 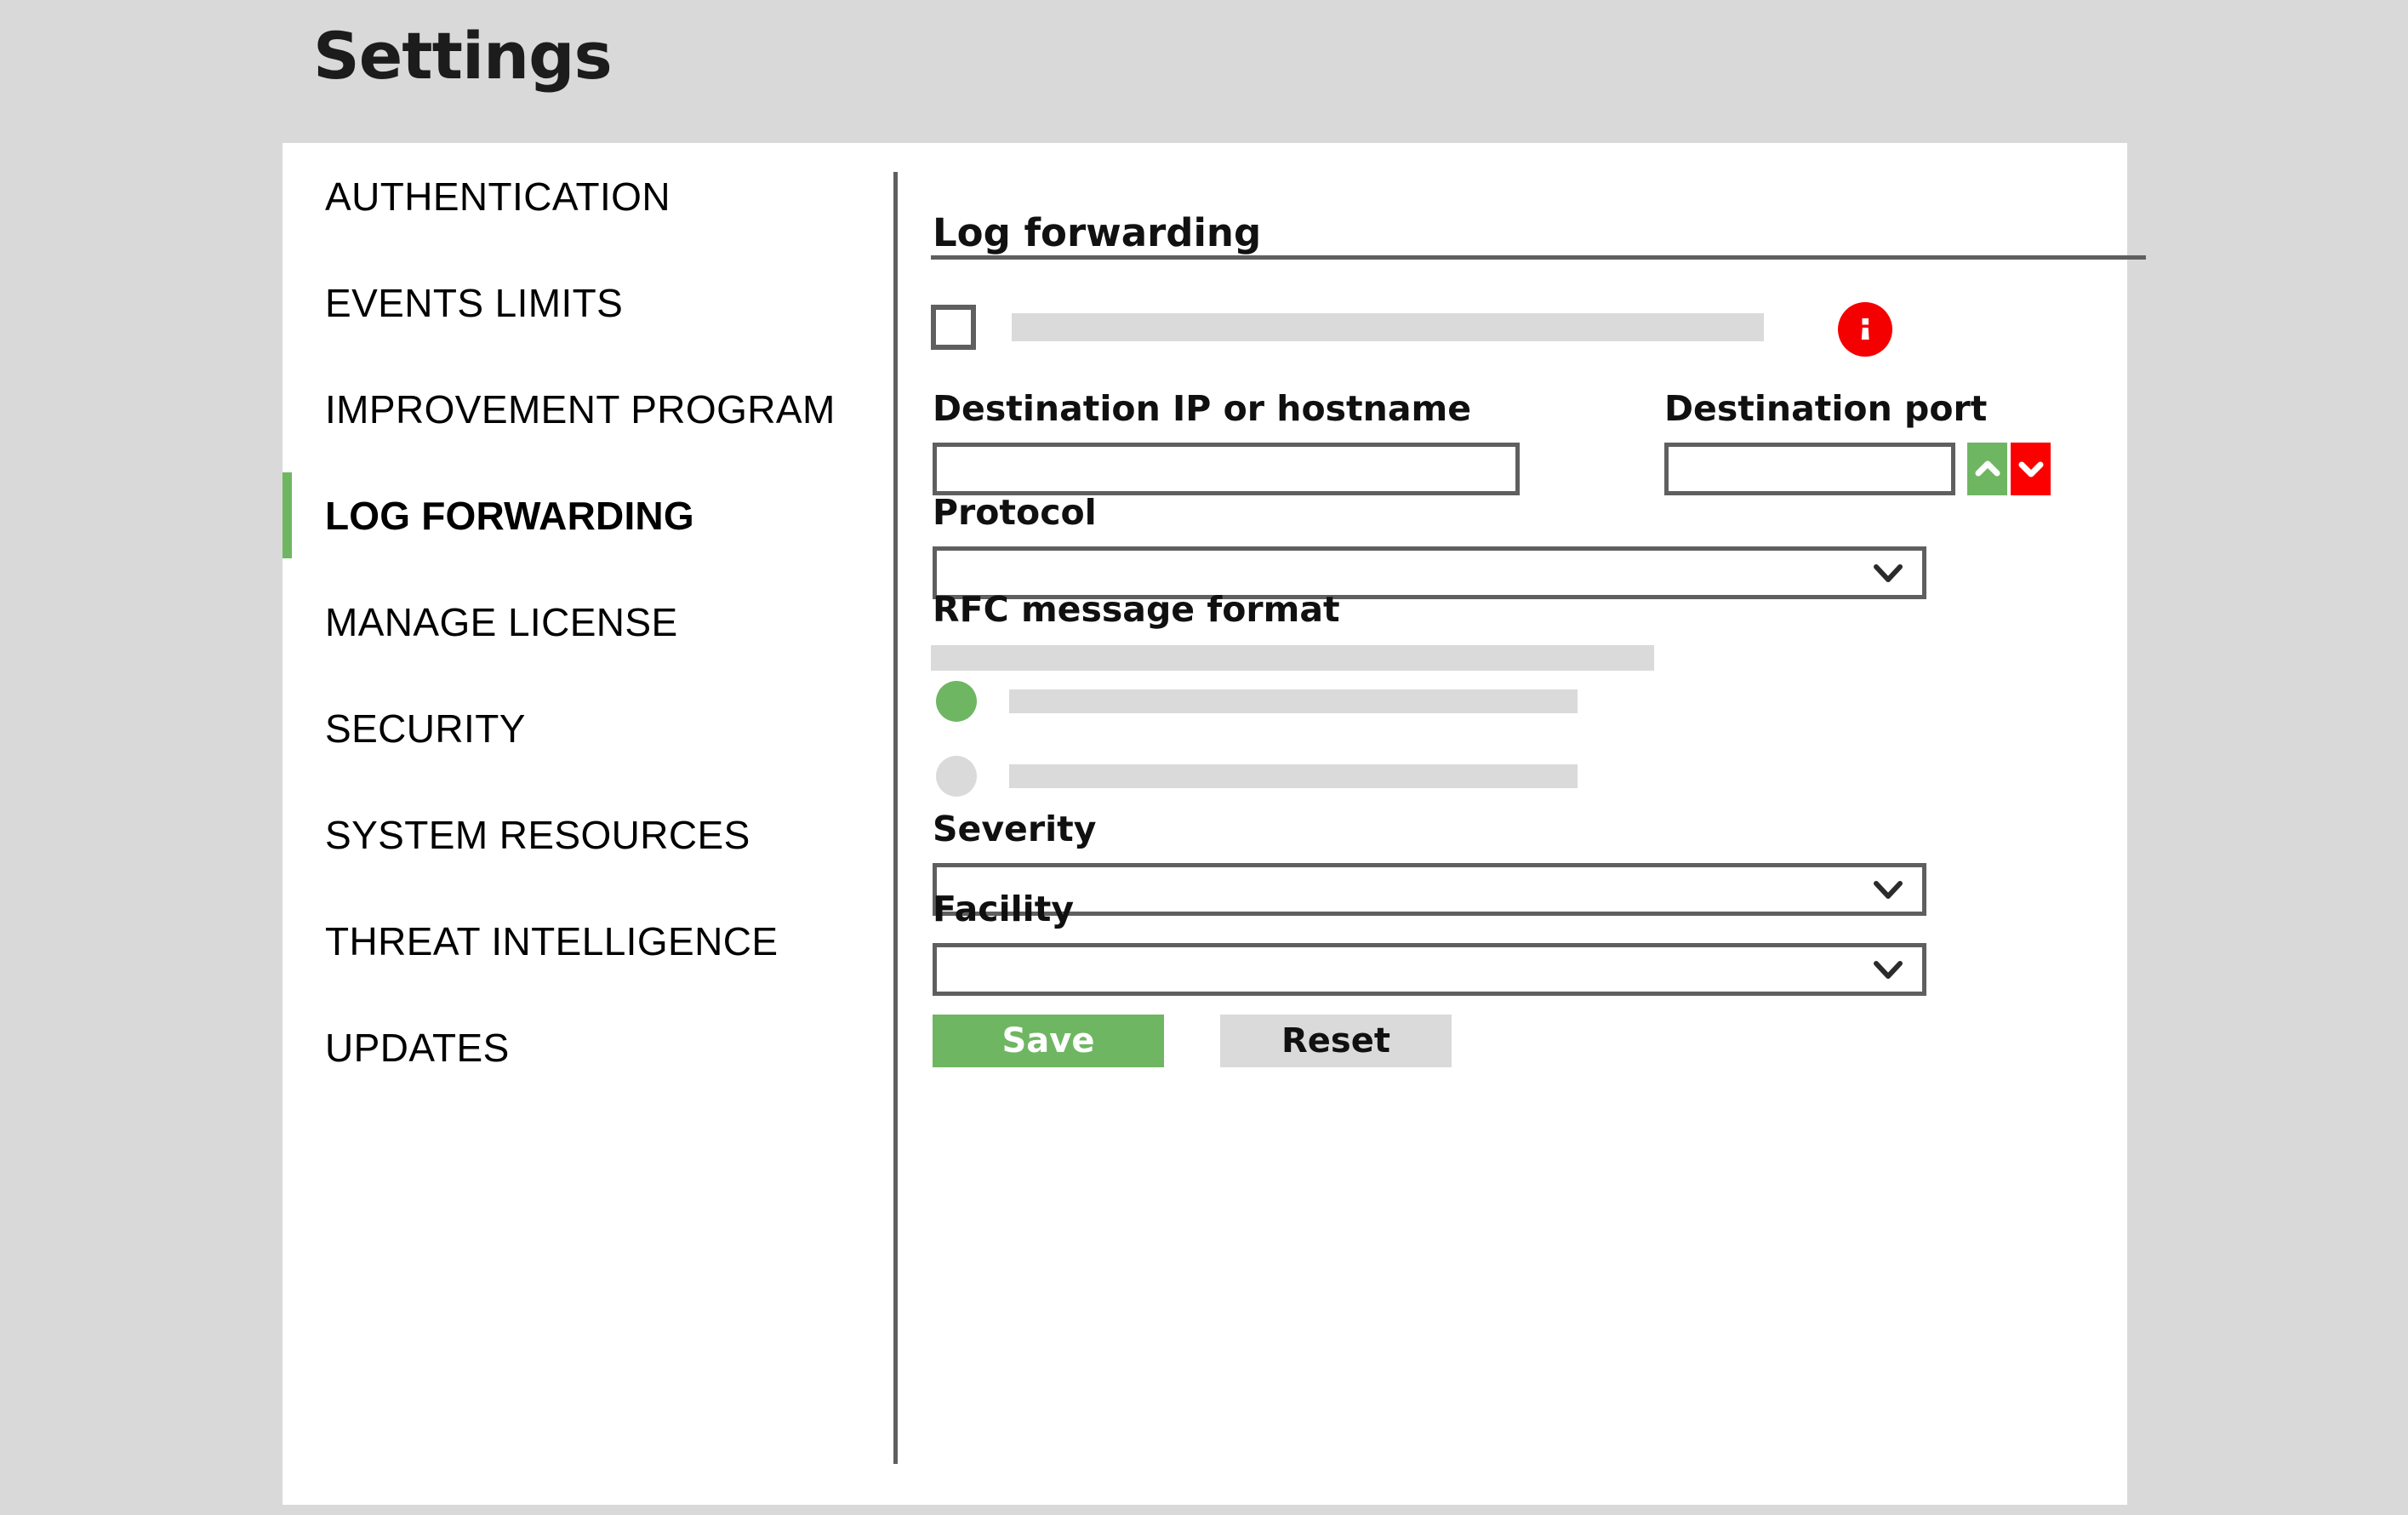 I want to click on sidebar-item-label: IMPROVEMENT PROGRAM, so click(x=580, y=409).